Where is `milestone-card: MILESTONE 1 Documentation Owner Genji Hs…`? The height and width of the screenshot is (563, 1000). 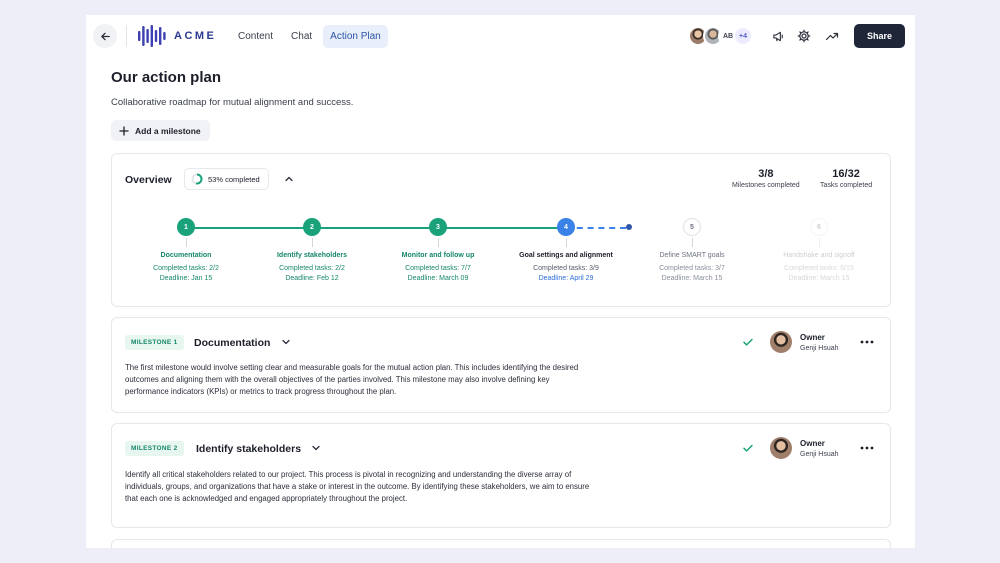
milestone-card: MILESTONE 1 Documentation Owner Genji Hs… is located at coordinates (501, 365).